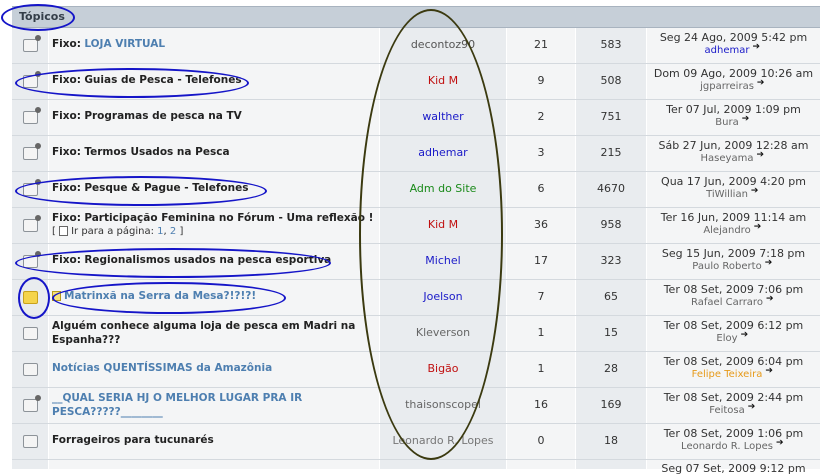  Describe the element at coordinates (416, 467) in the screenshot. I see `topic-row: Seg 07 Set, 2009 9:12 pm` at that location.